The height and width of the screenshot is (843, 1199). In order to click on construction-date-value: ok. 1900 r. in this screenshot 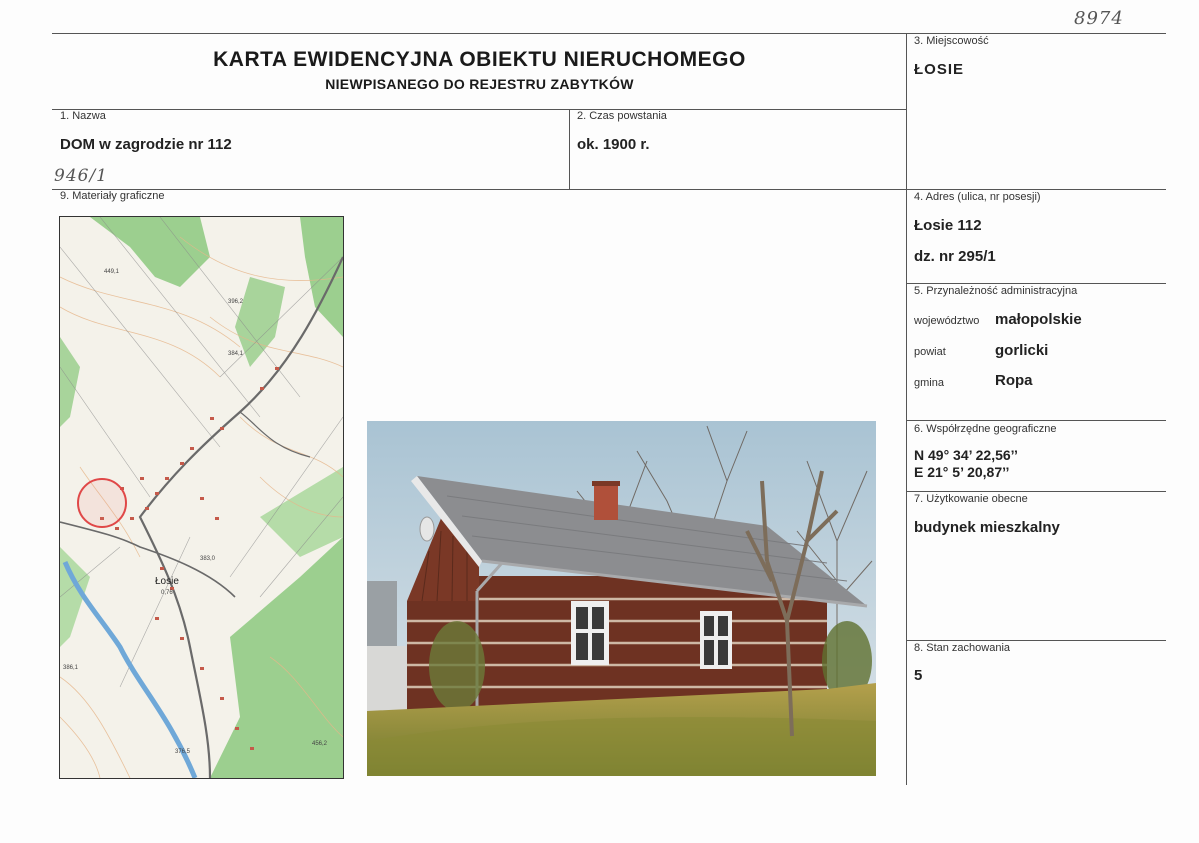, I will do `click(613, 144)`.